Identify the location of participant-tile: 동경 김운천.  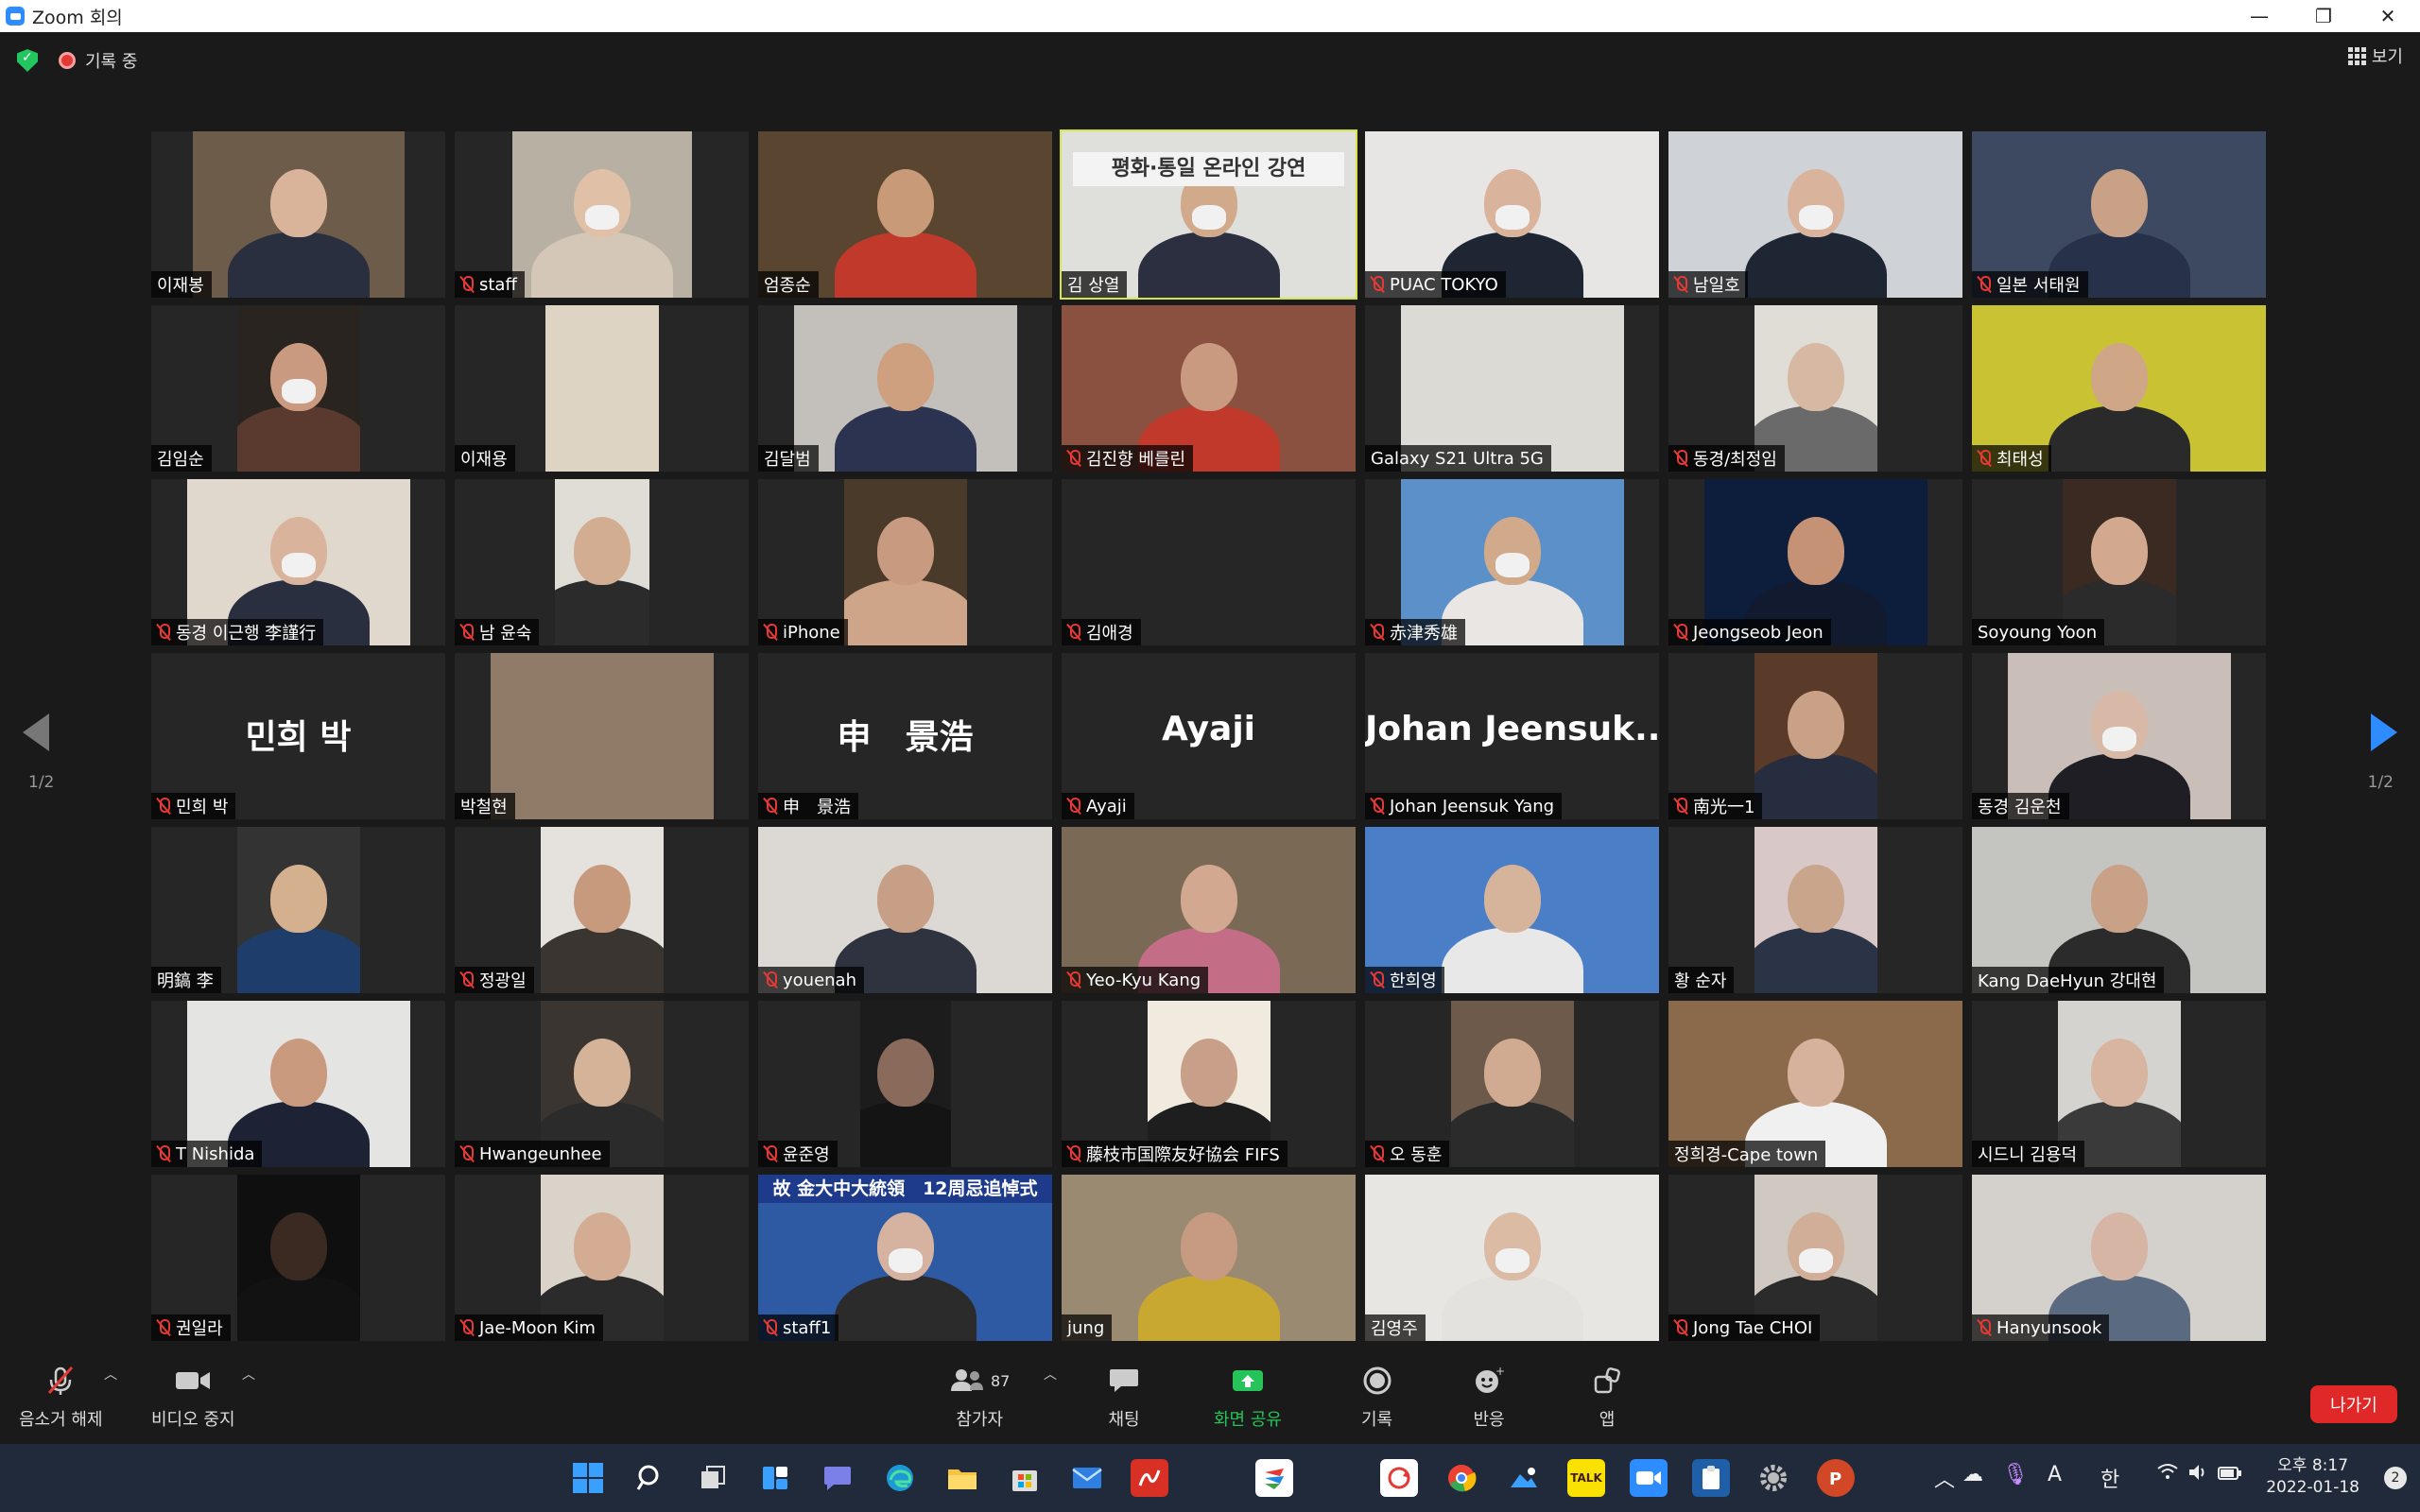
(2119, 736).